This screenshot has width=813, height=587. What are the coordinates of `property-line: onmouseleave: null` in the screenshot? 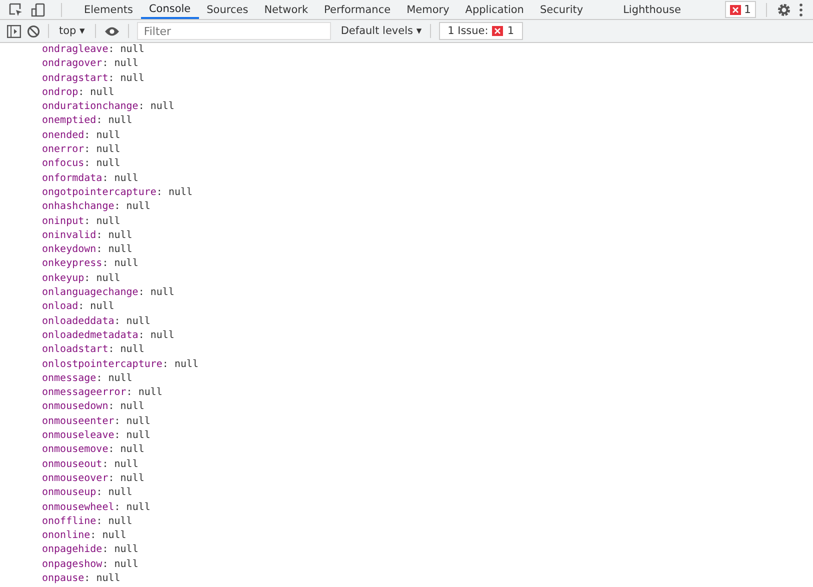 It's located at (97, 436).